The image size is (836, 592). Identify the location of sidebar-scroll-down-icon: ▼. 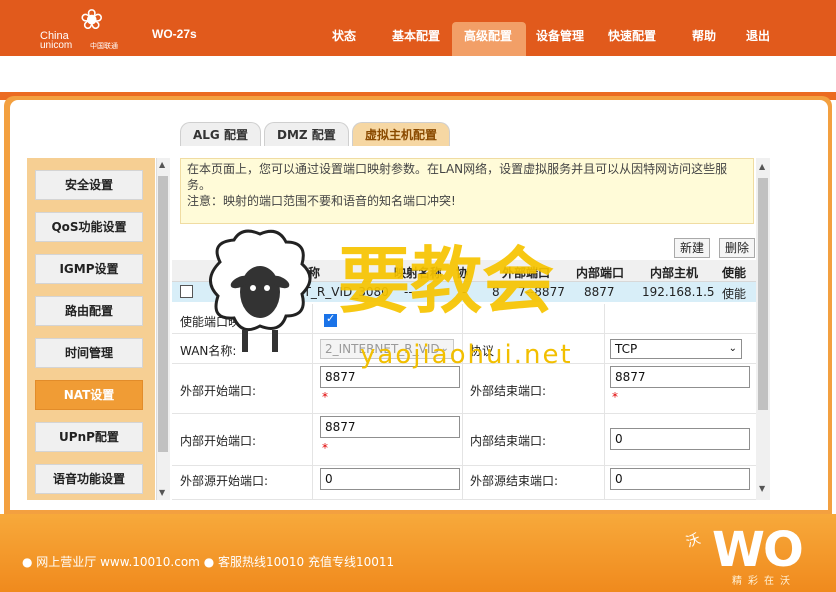
(162, 492).